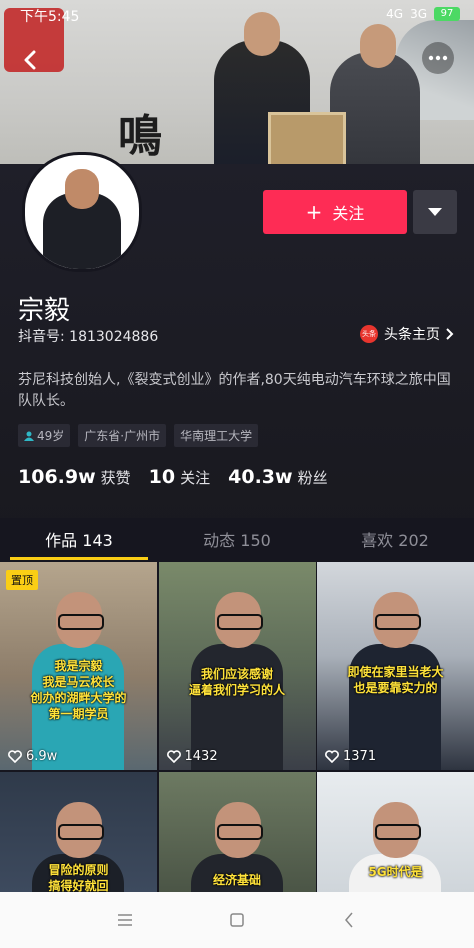 This screenshot has width=474, height=948. What do you see at coordinates (140, 136) in the screenshot?
I see `banner-calligraphy: 鳴` at bounding box center [140, 136].